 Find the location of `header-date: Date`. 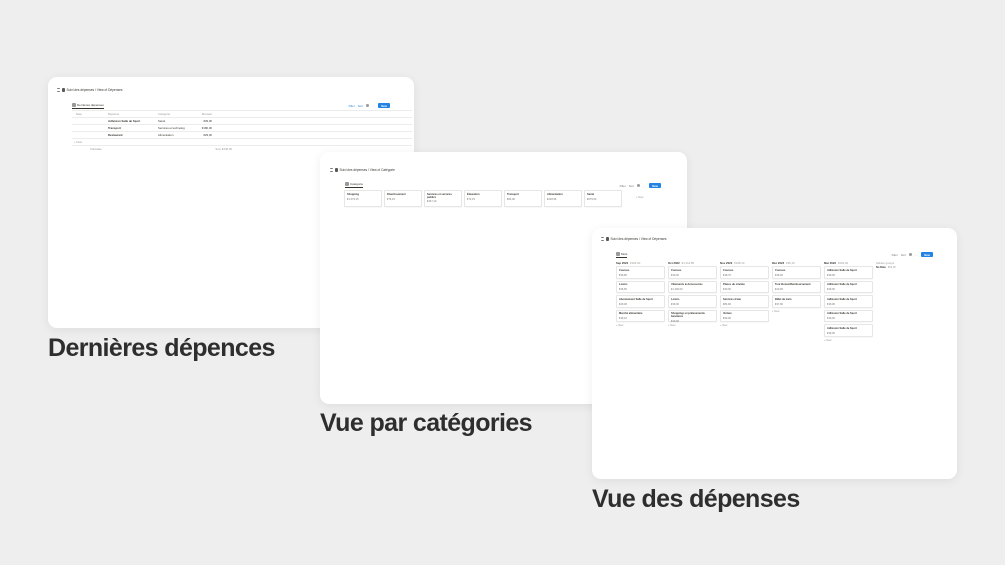

header-date: Date is located at coordinates (90, 114).